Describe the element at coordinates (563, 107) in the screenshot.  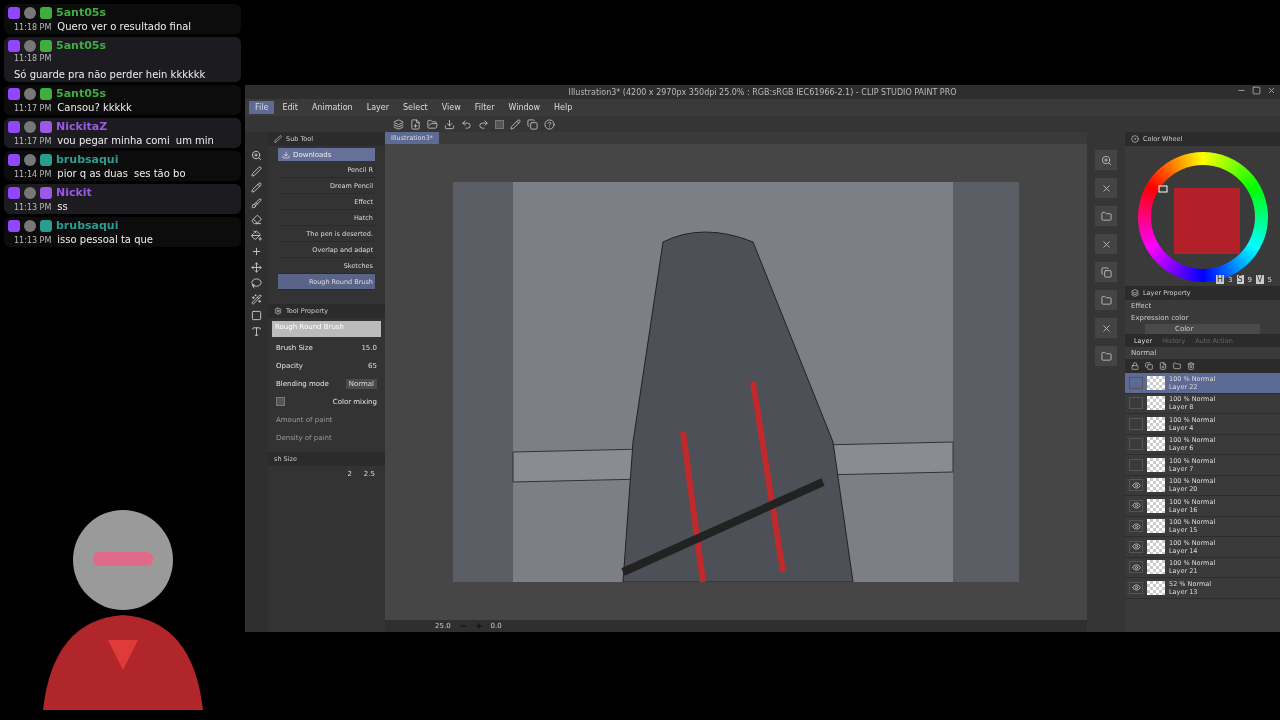
I see `menu-item: Help` at that location.